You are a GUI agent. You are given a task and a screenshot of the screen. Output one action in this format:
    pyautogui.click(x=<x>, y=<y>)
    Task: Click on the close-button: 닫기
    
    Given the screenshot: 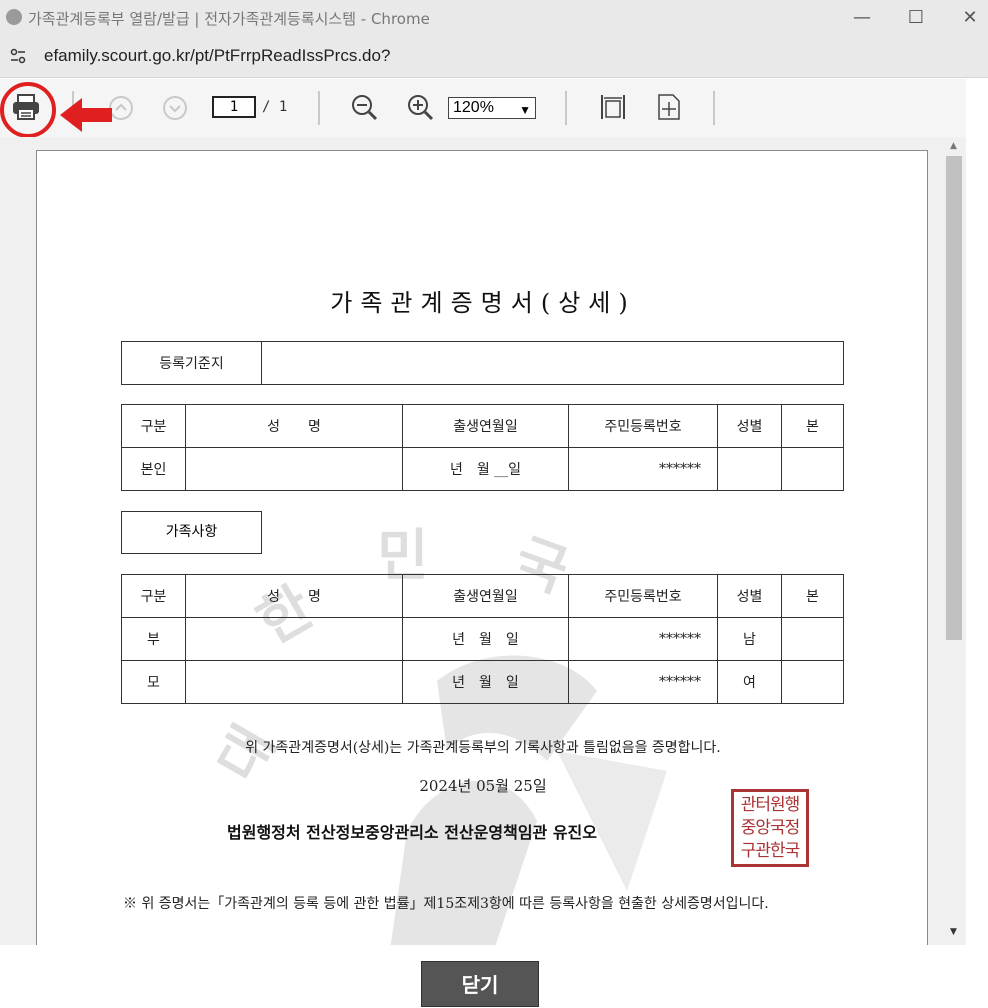 What is the action you would take?
    pyautogui.click(x=480, y=984)
    